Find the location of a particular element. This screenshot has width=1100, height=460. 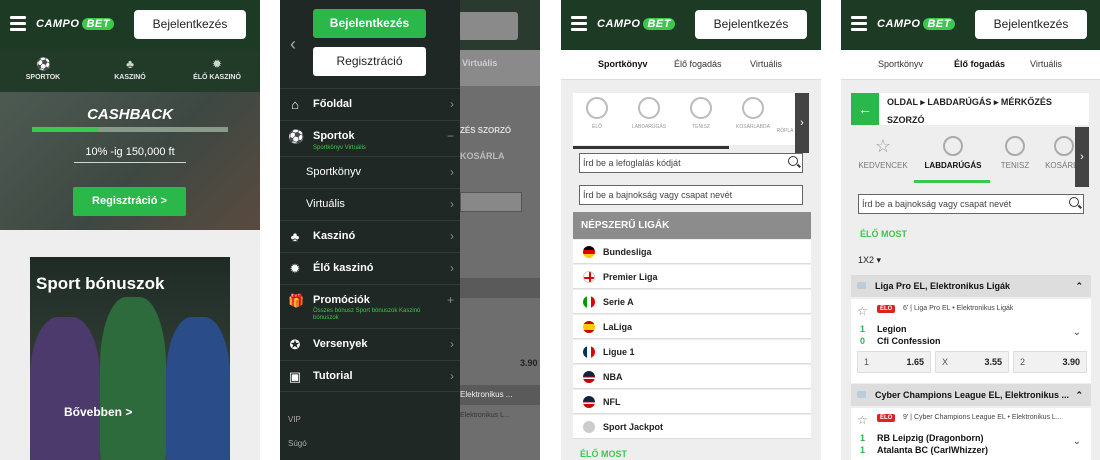

expand-icon: + is located at coordinates (450, 300).